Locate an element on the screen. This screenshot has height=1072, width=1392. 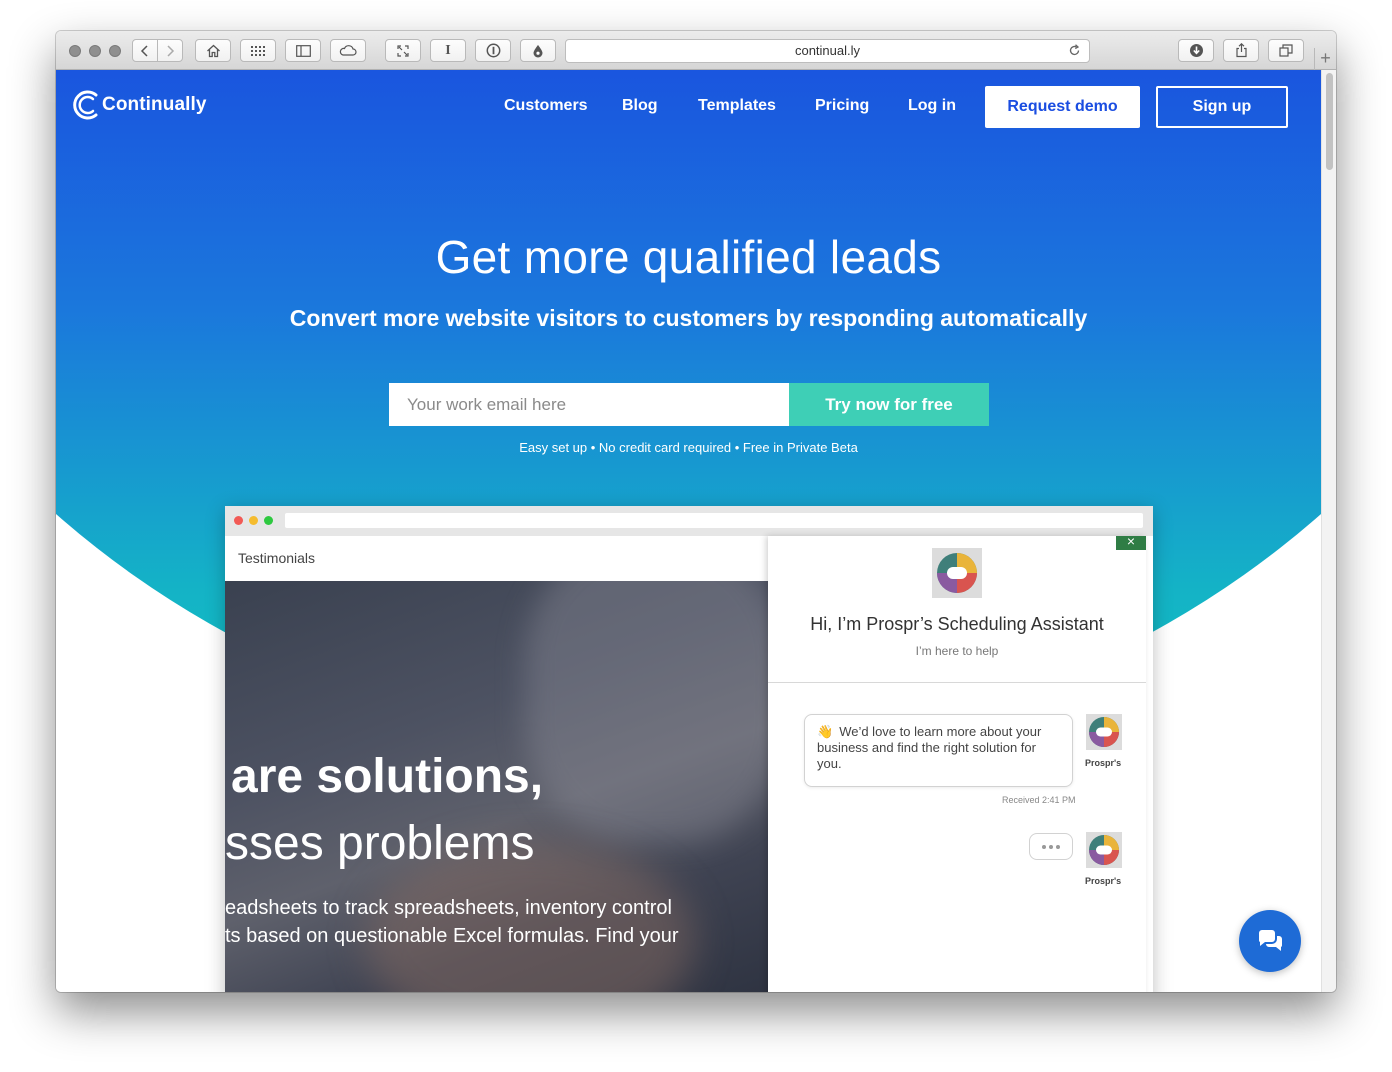
scrollbar-thumb is located at coordinates (1329, 121).